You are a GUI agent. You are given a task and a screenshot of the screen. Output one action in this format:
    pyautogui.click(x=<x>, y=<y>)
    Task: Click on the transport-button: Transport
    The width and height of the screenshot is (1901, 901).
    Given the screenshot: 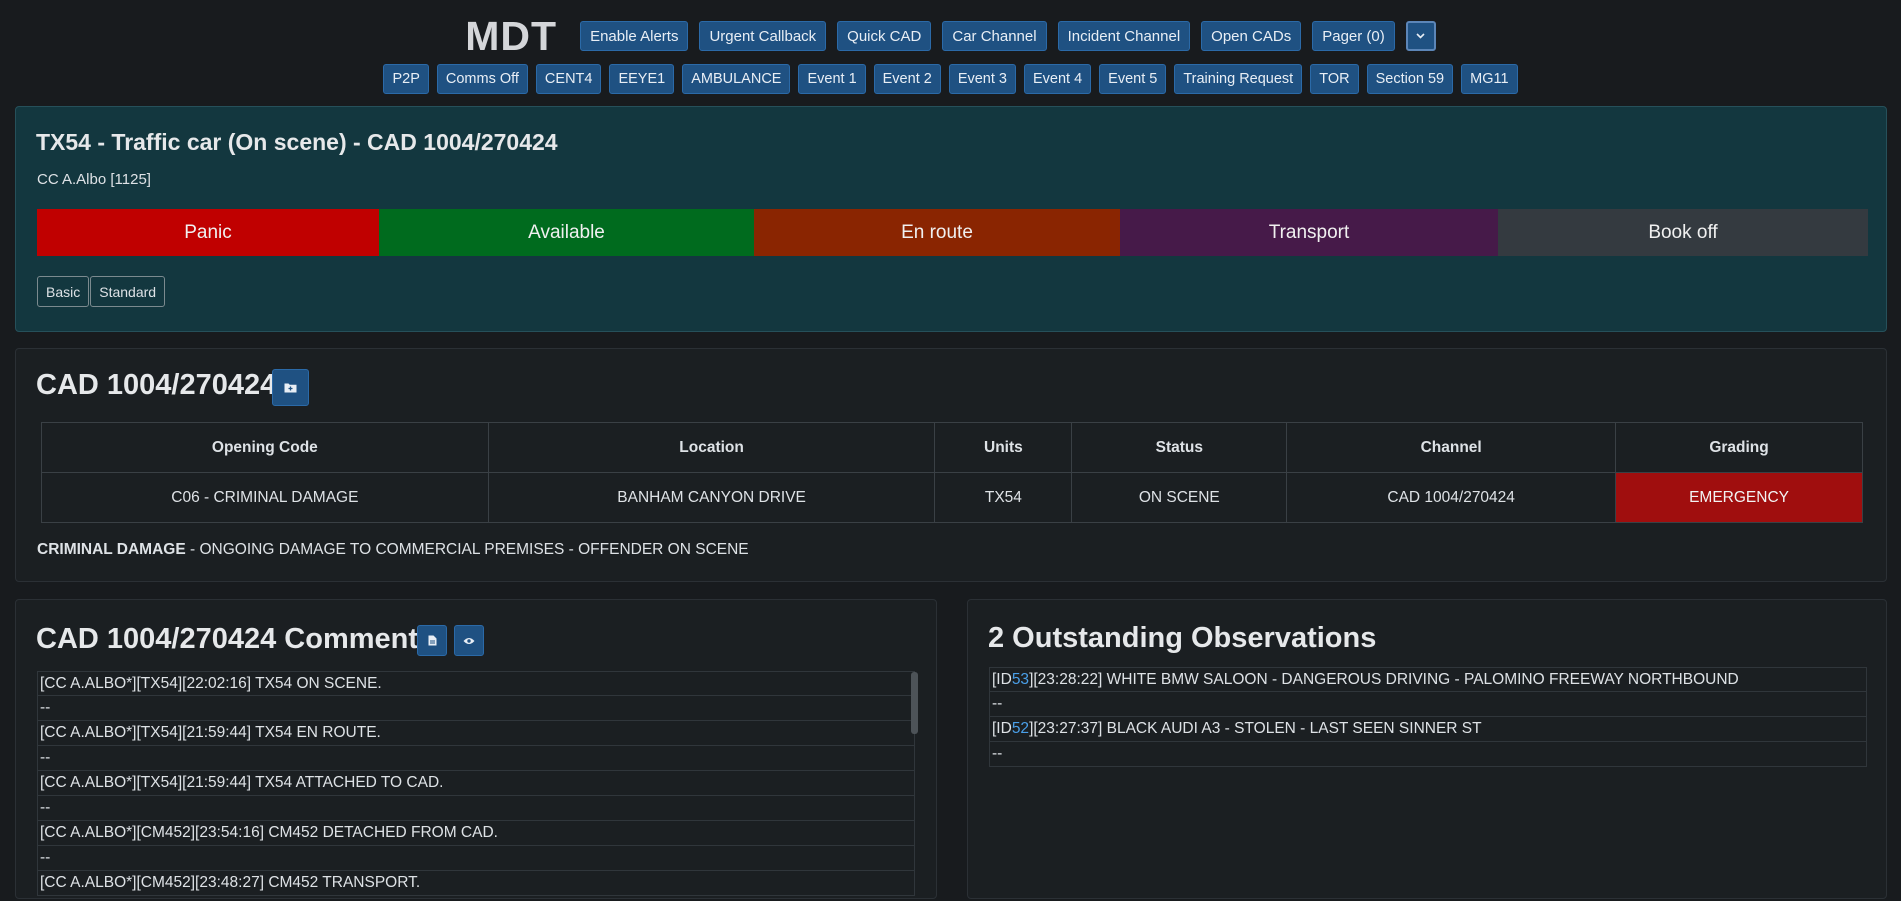 What is the action you would take?
    pyautogui.click(x=1309, y=232)
    